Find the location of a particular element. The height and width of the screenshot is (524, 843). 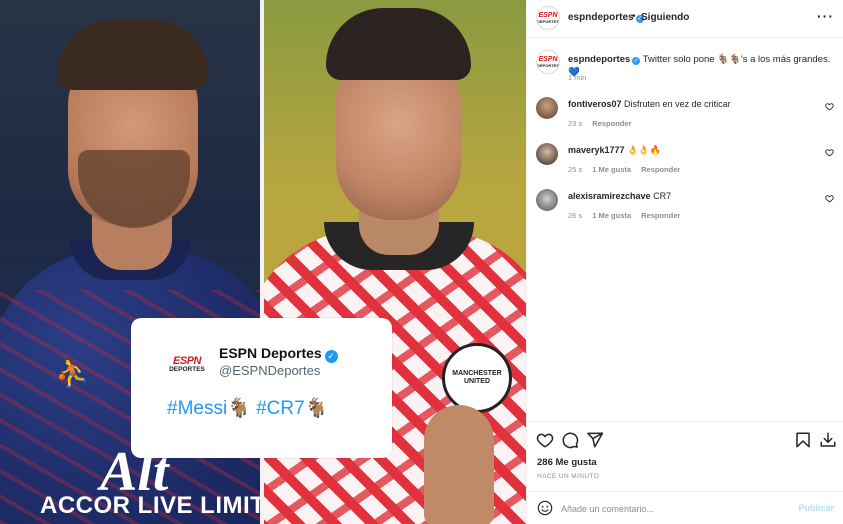

share-icon is located at coordinates (595, 440).